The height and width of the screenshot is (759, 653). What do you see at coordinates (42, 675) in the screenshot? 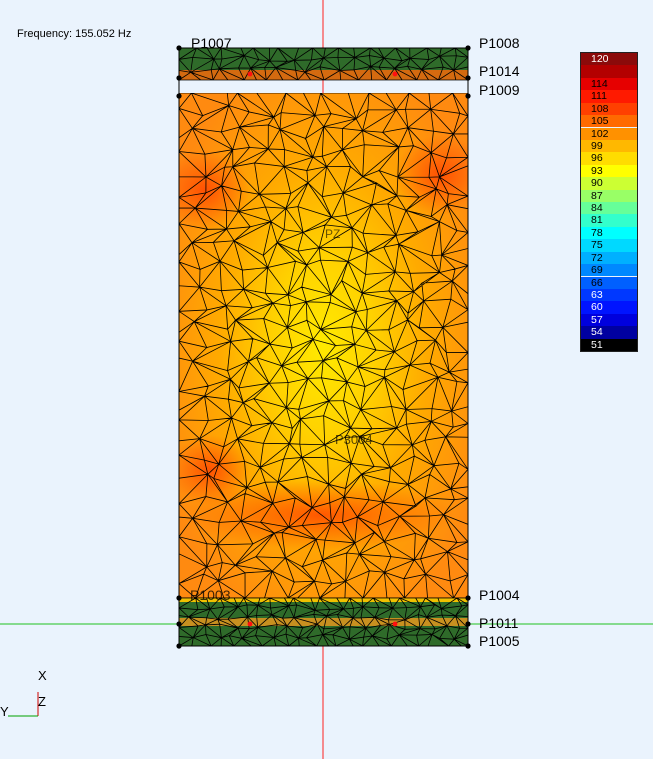
I see `axis-x-label: X` at bounding box center [42, 675].